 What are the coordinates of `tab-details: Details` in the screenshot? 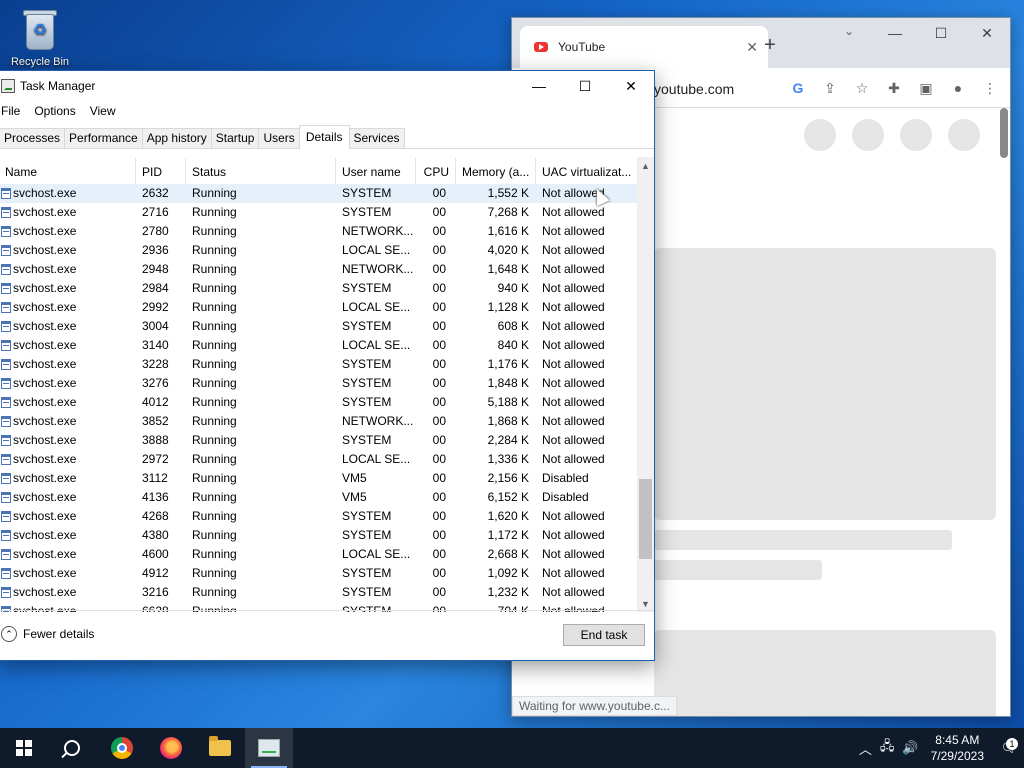 It's located at (324, 137).